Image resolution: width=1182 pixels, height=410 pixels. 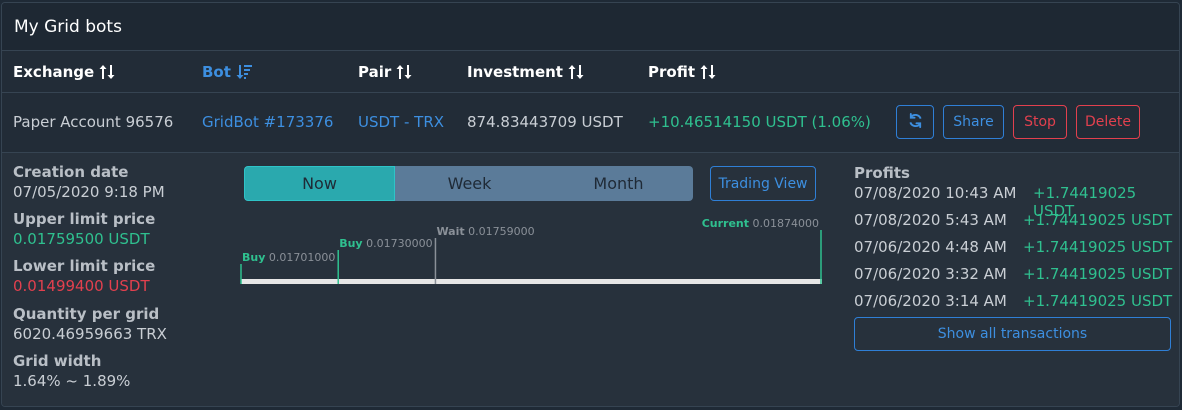 I want to click on lower-limit-value: 0.01499400 USDT, so click(x=81, y=286).